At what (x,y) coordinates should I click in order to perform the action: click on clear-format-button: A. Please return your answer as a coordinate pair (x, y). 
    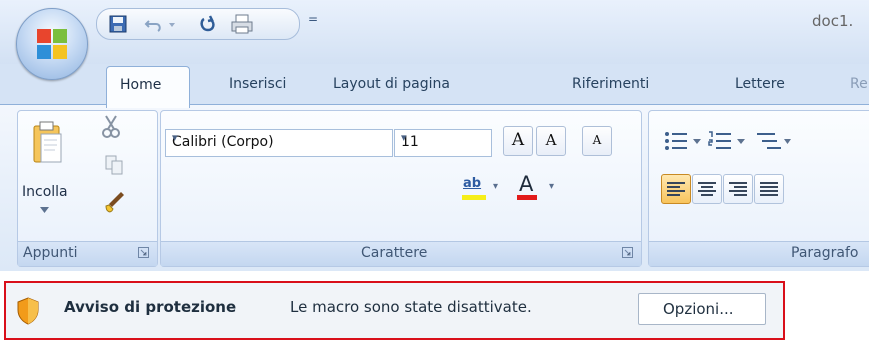
    Looking at the image, I should click on (597, 141).